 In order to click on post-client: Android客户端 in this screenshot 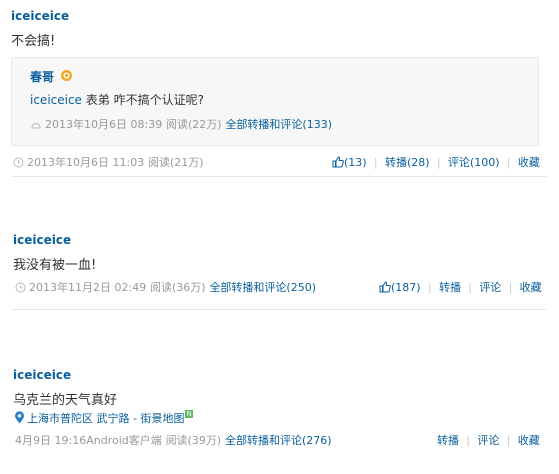, I will do `click(124, 440)`.